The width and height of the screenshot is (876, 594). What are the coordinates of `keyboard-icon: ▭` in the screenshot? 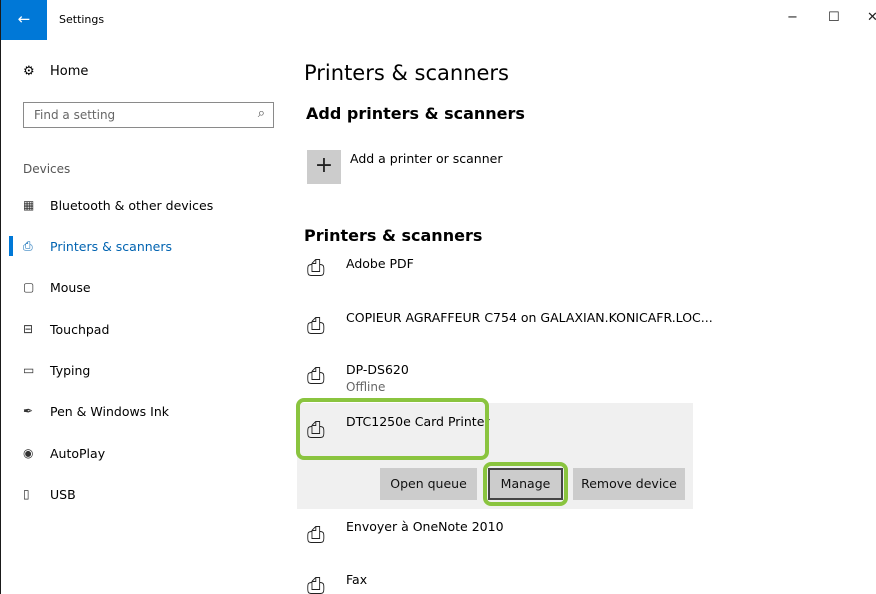 It's located at (29, 370).